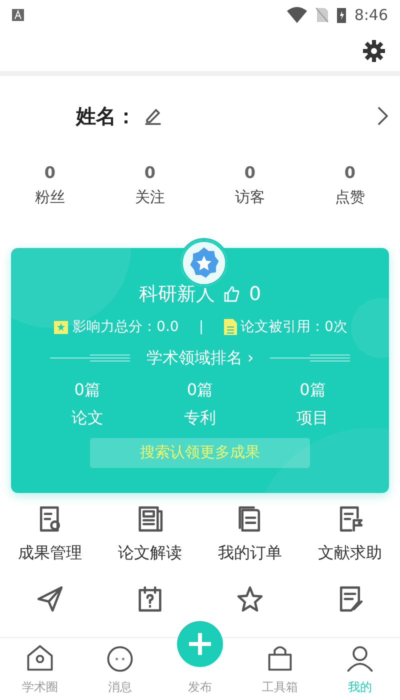  What do you see at coordinates (18, 15) in the screenshot?
I see `notification-icon` at bounding box center [18, 15].